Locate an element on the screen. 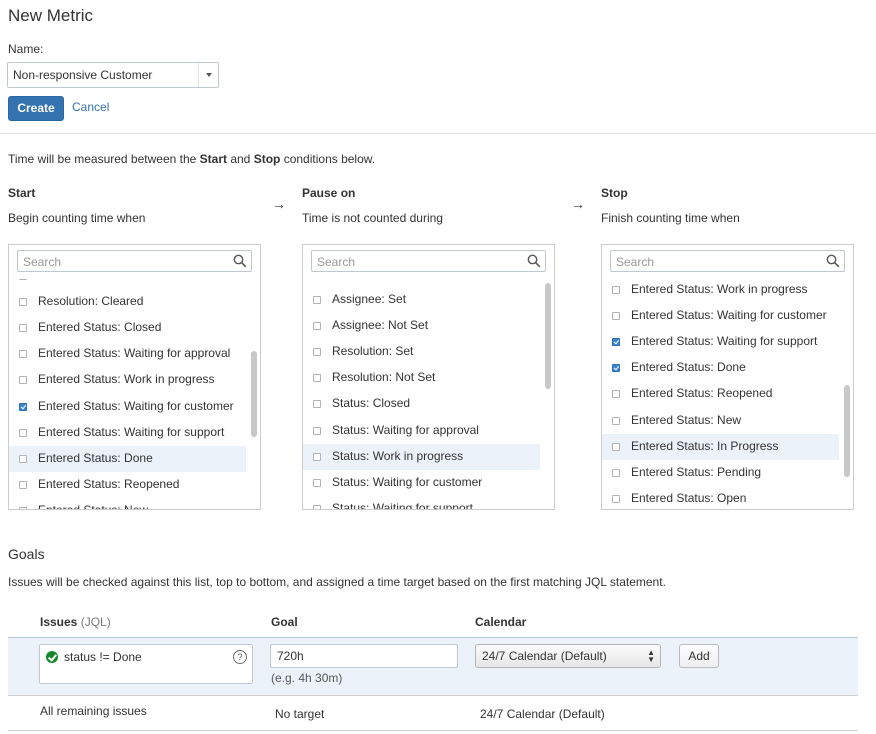 This screenshot has height=734, width=876. condition-item: Assignee: Not Set is located at coordinates (421, 326).